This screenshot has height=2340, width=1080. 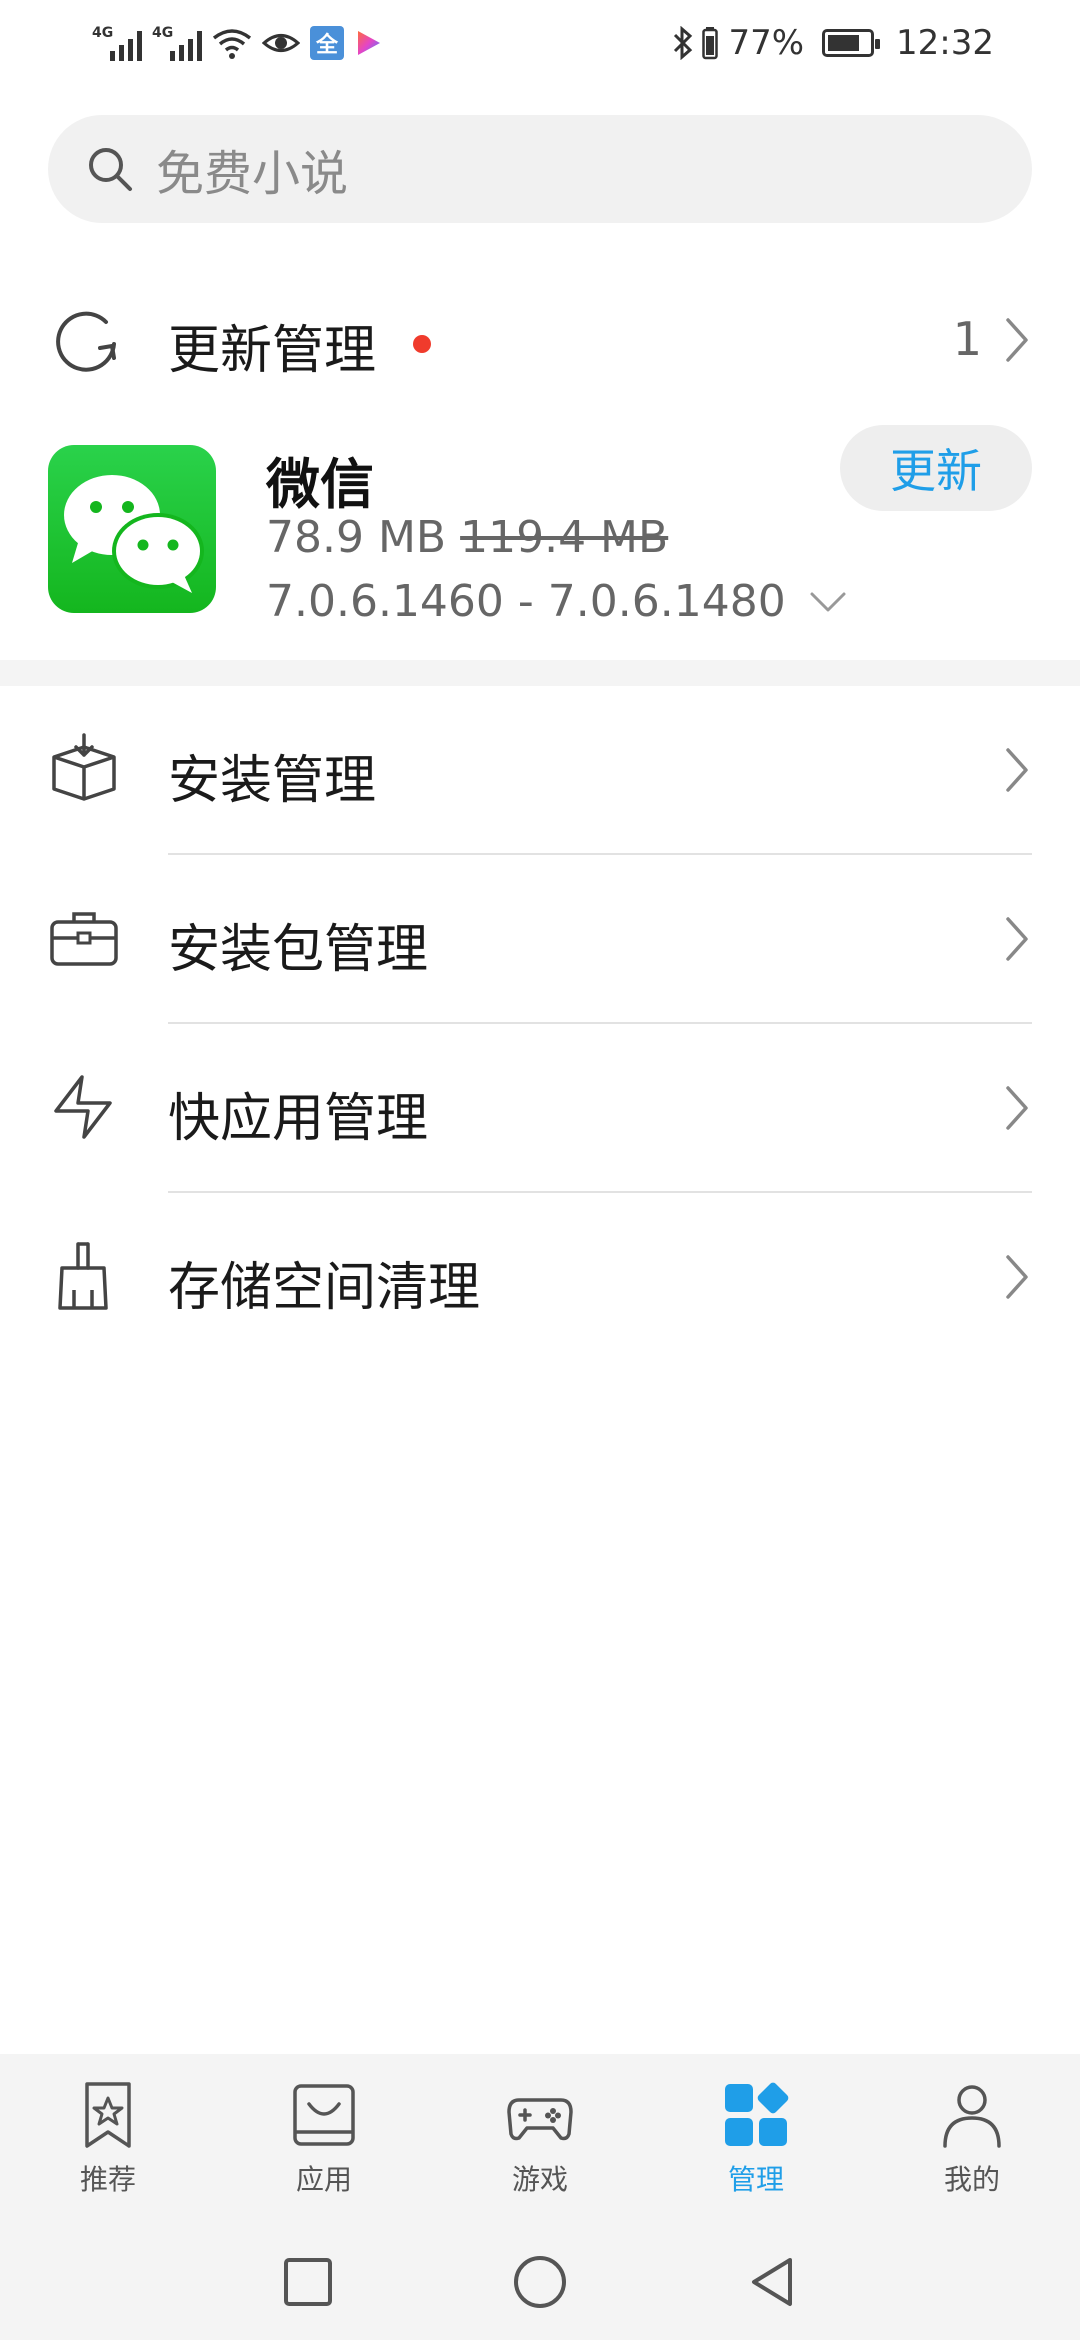 I want to click on app-size: 78.9 MB 119.4 MB, so click(x=467, y=537).